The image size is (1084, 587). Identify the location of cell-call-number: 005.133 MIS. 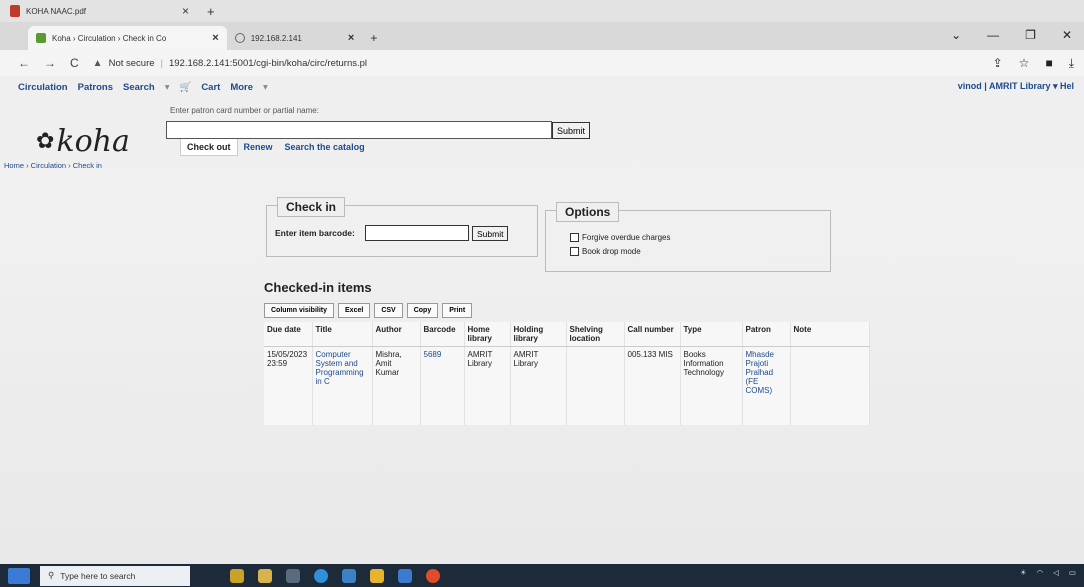
(652, 385).